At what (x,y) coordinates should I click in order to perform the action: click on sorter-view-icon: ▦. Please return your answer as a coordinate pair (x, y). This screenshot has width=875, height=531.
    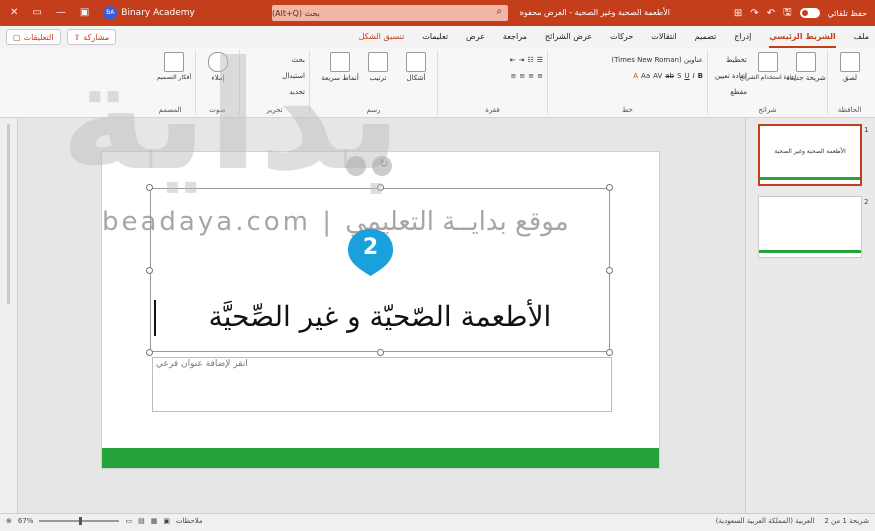
    Looking at the image, I should click on (154, 521).